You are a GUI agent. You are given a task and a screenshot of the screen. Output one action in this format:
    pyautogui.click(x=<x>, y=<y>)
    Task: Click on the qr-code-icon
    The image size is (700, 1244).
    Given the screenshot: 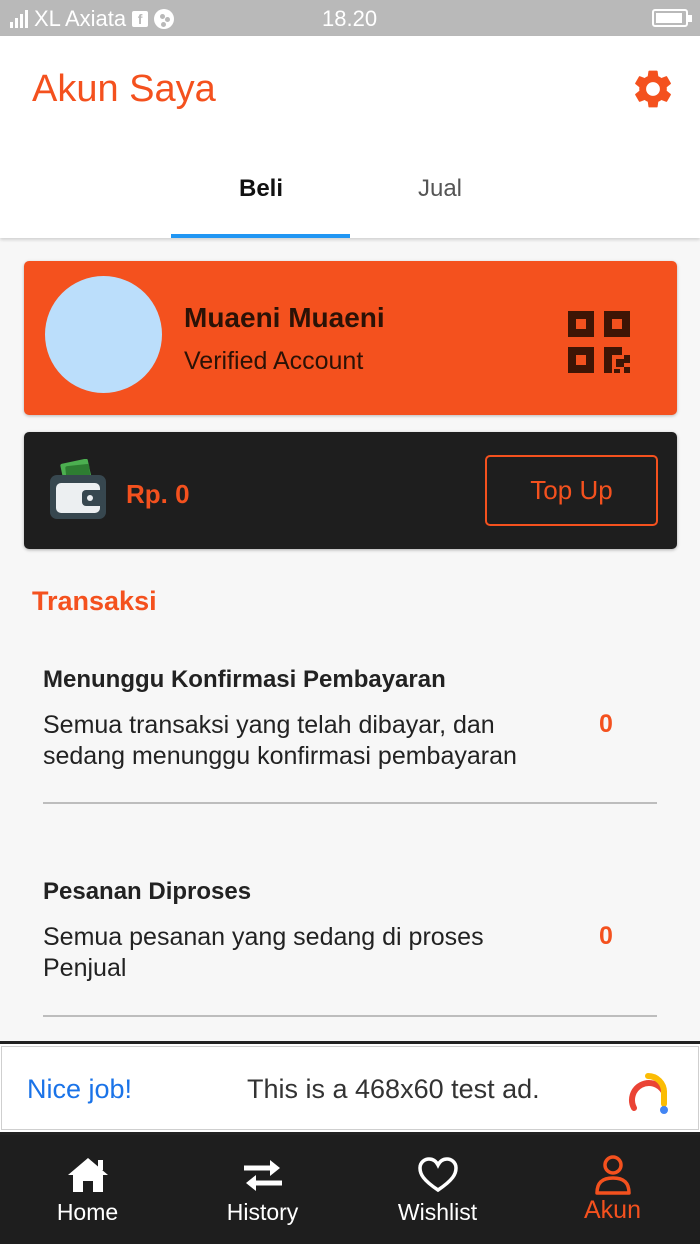 What is the action you would take?
    pyautogui.click(x=599, y=342)
    